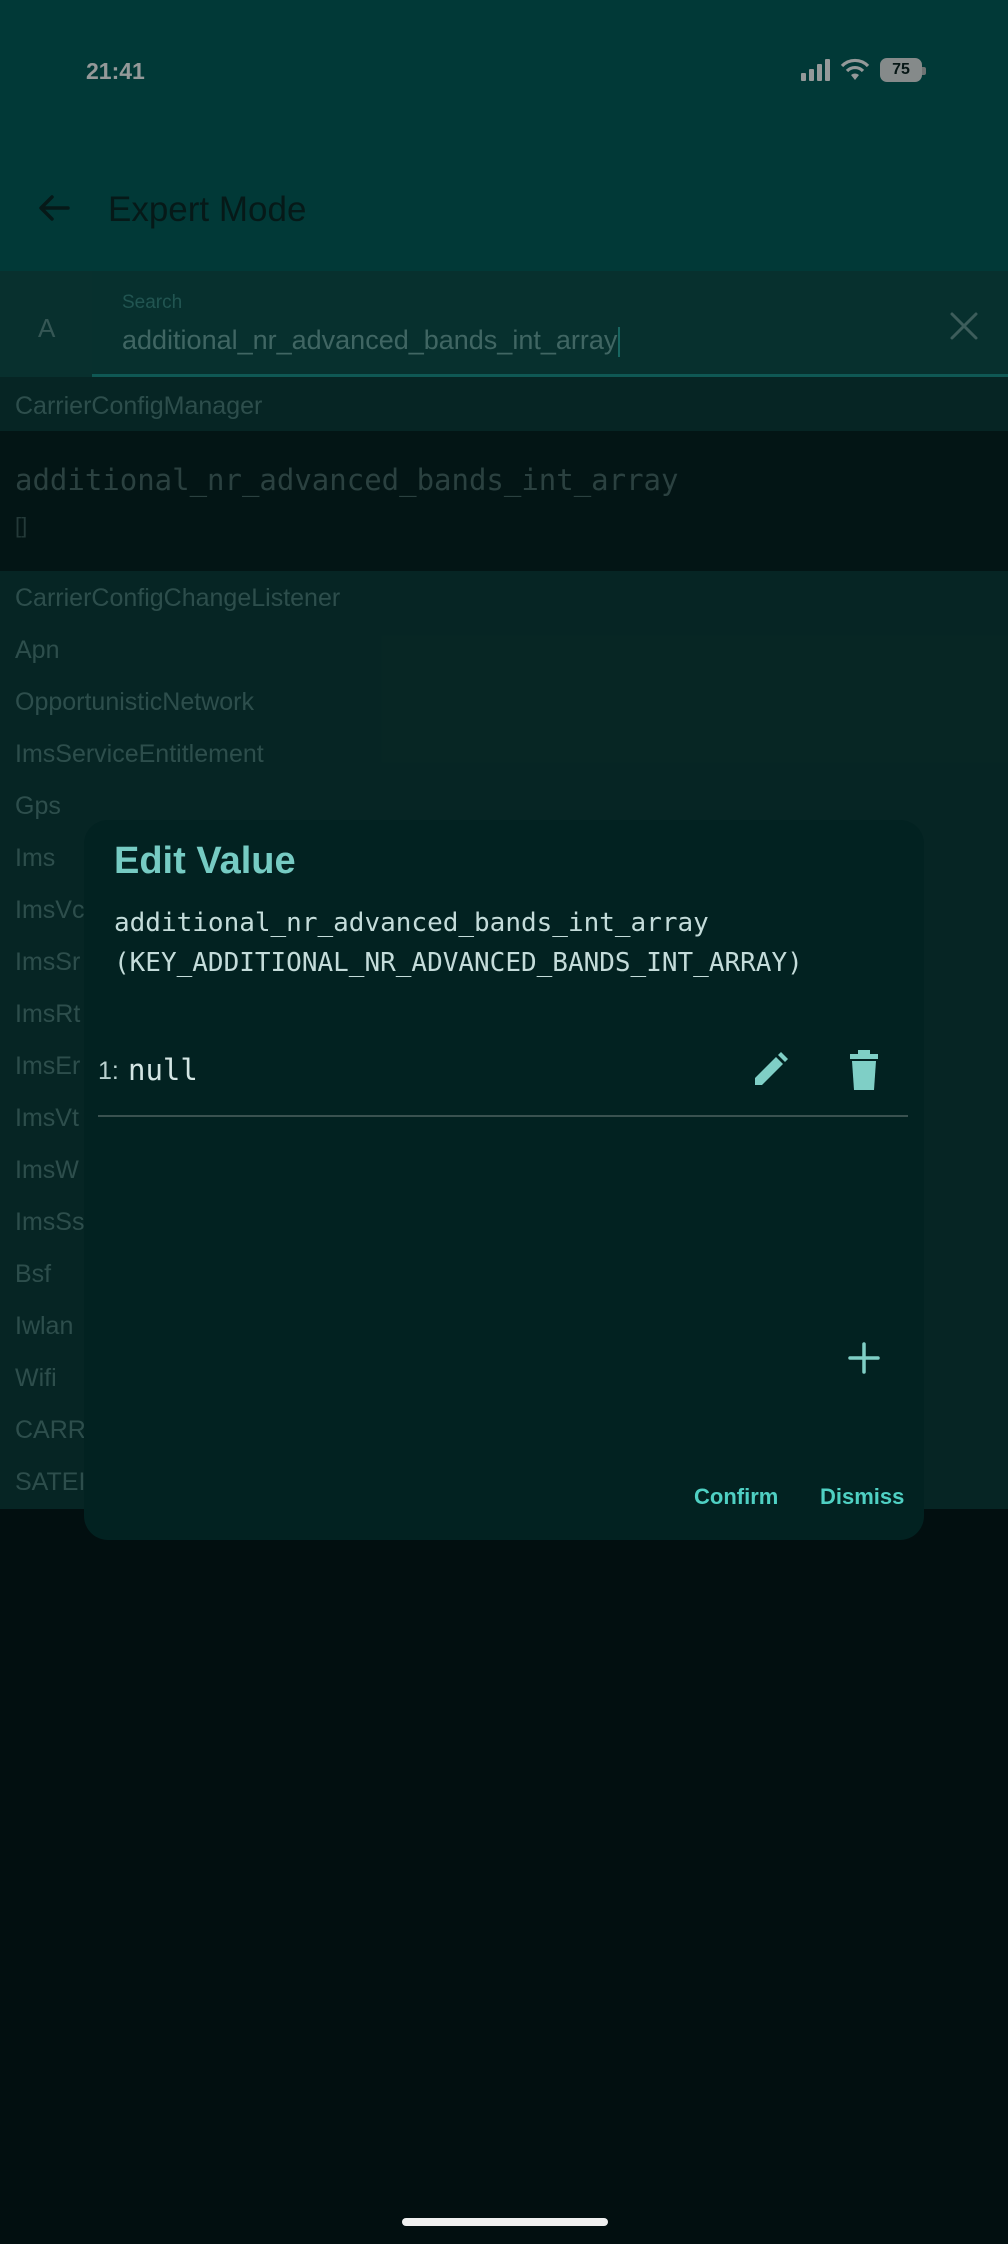 The height and width of the screenshot is (2244, 1008). Describe the element at coordinates (503, 1116) in the screenshot. I see `item-divider` at that location.